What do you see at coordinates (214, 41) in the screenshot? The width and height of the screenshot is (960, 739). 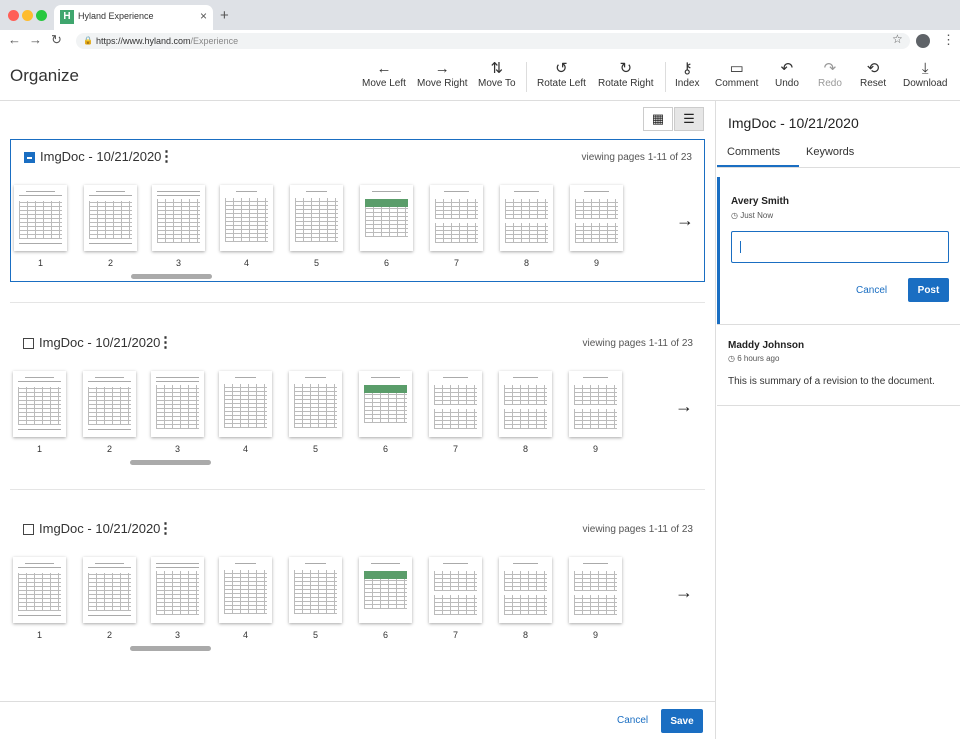 I see `url-path: /Experience` at bounding box center [214, 41].